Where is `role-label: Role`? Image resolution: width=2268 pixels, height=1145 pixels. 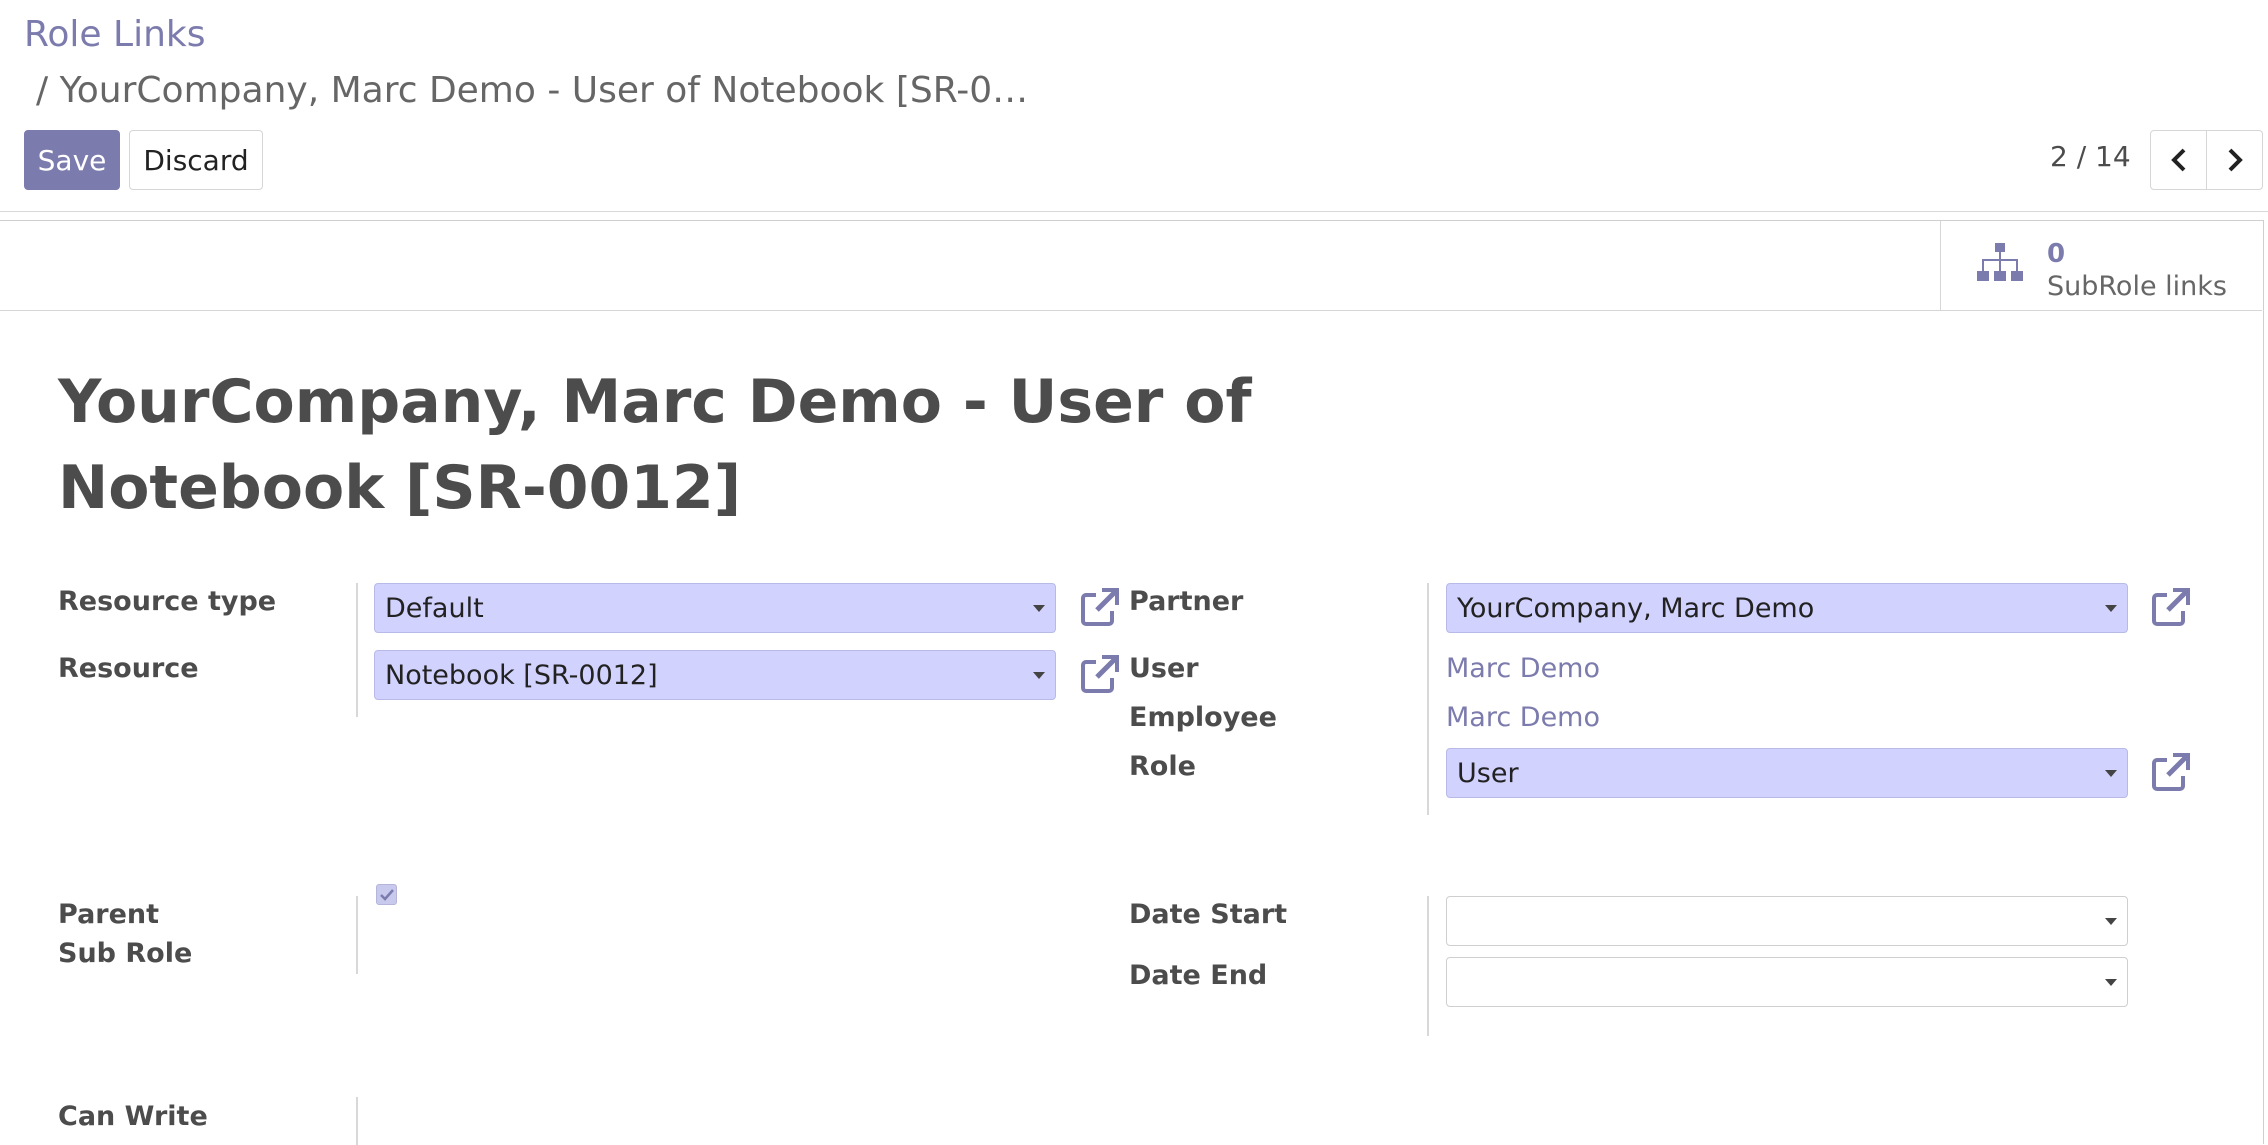
role-label: Role is located at coordinates (1162, 766).